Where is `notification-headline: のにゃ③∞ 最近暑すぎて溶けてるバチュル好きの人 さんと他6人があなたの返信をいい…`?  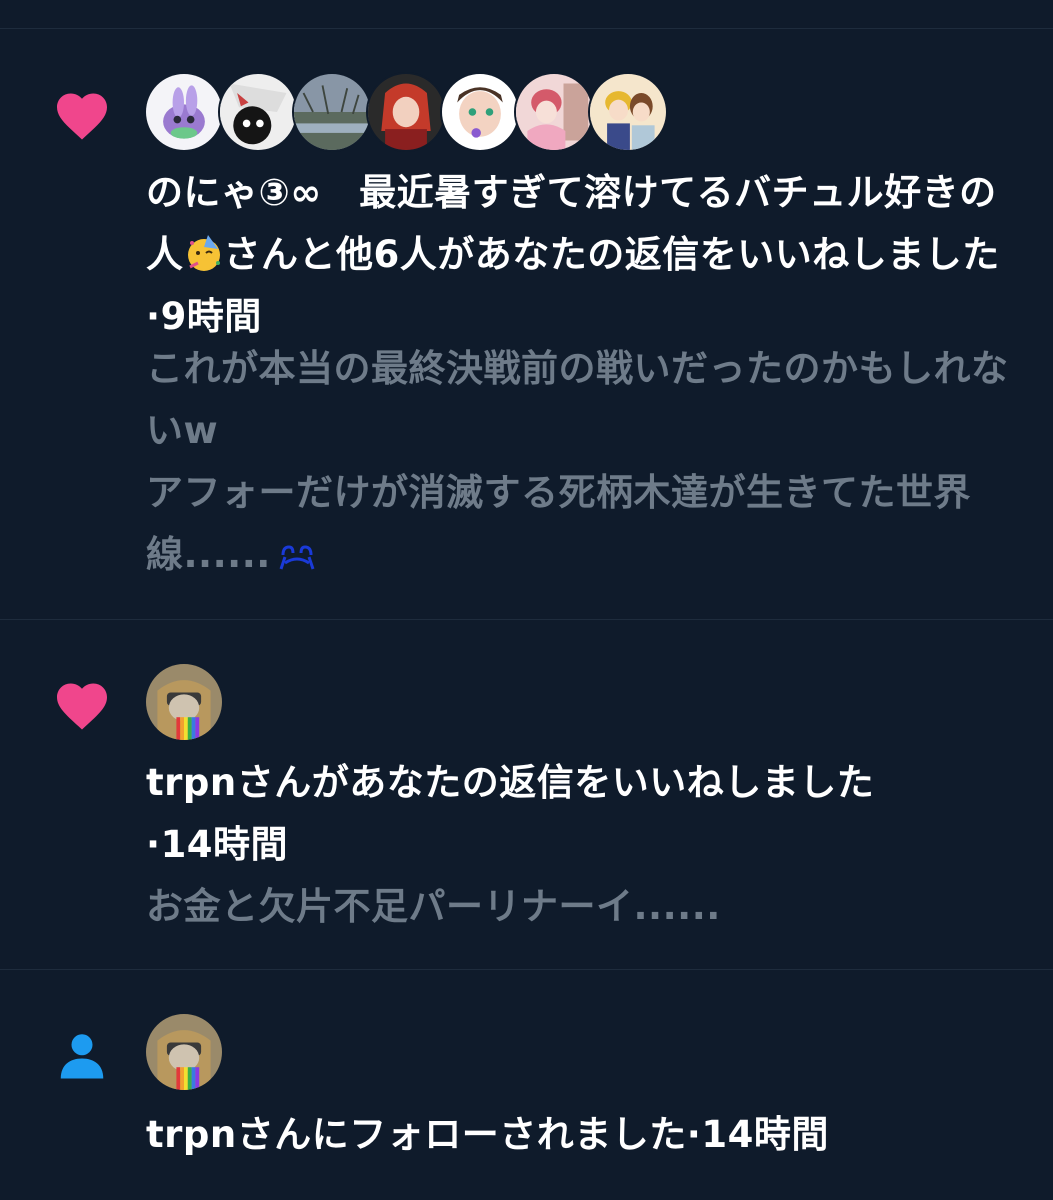
notification-headline: のにゃ③∞ 最近暑すぎて溶けてるバチュル好きの人 さんと他6人があなたの返信をいい… is located at coordinates (586, 255).